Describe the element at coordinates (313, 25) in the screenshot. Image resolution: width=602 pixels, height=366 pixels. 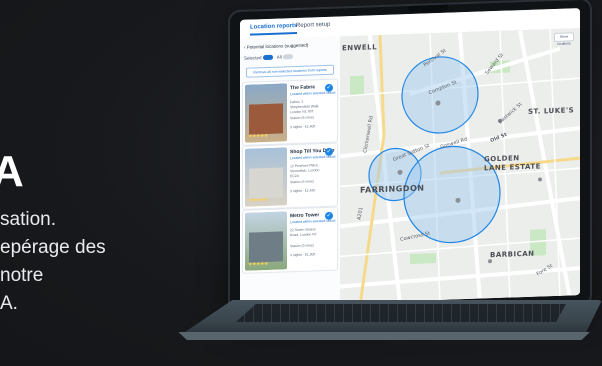
I see `tab-report-setup: Report setup` at that location.